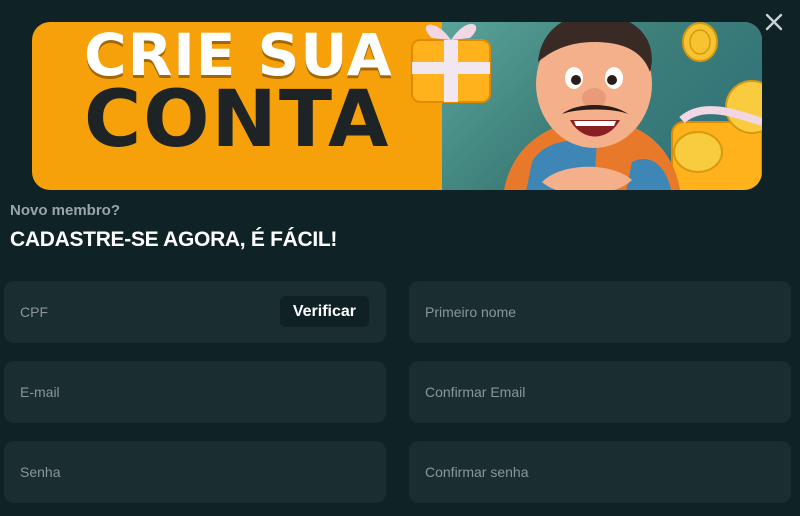 The width and height of the screenshot is (800, 516). I want to click on email-field, so click(195, 392).